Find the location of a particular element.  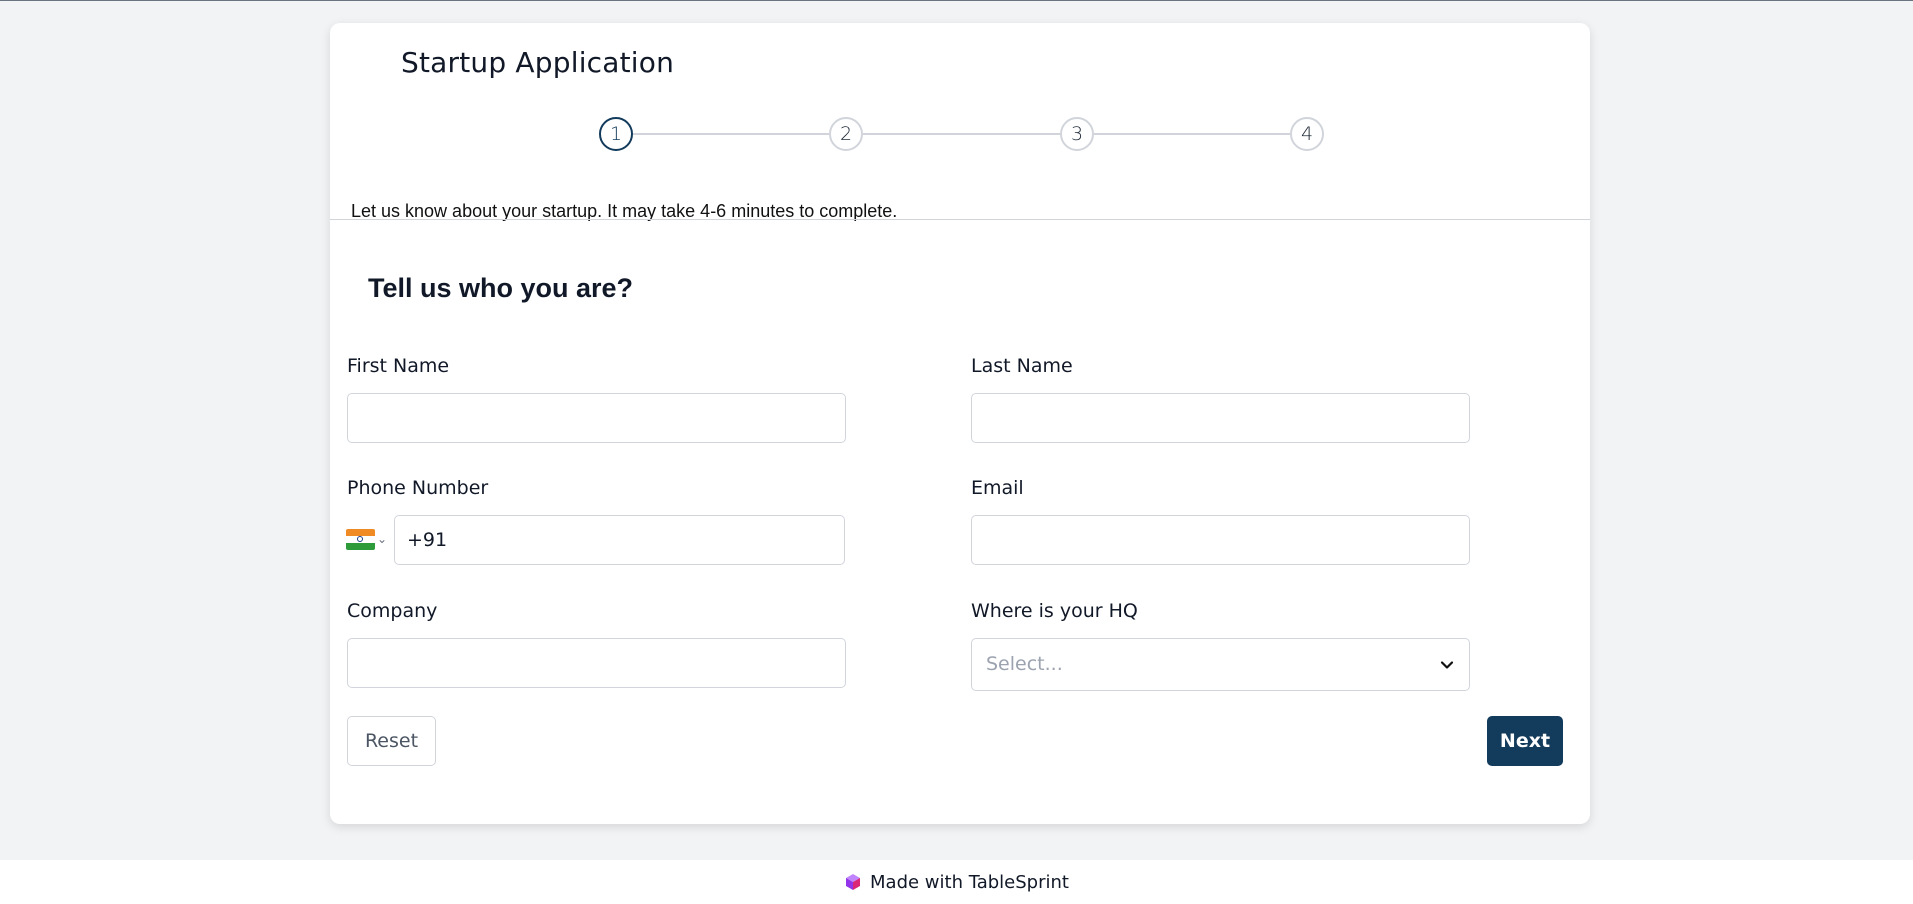

step-2: 2 is located at coordinates (846, 134).